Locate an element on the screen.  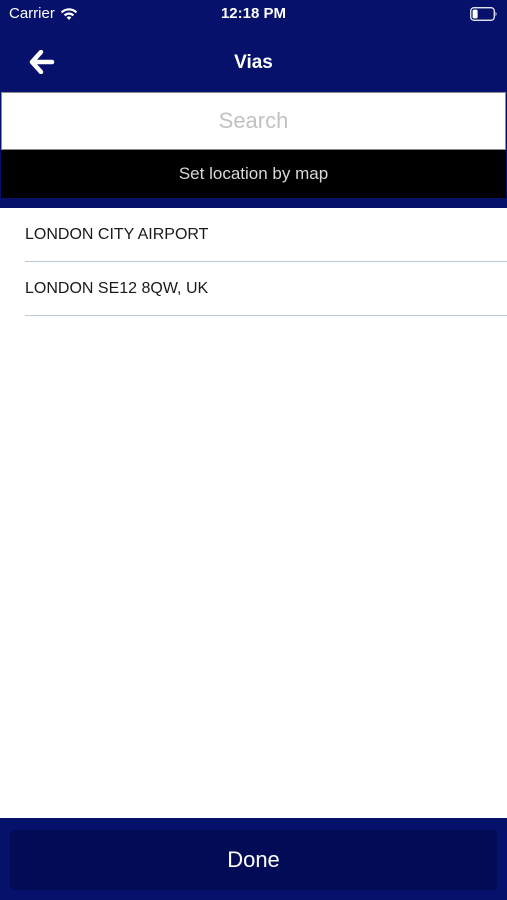
done-label: Done is located at coordinates (253, 859).